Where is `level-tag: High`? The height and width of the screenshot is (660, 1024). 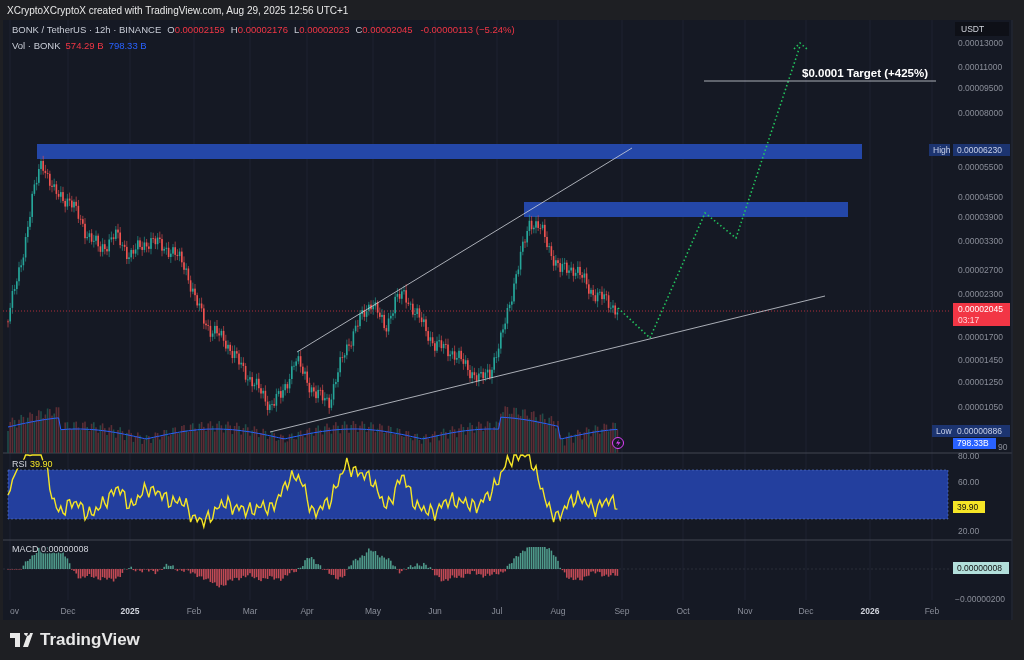 level-tag: High is located at coordinates (940, 150).